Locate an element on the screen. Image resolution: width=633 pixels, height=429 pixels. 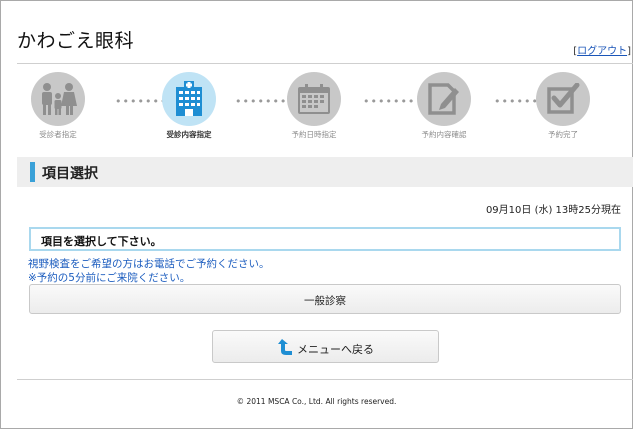
header-divider is located at coordinates (325, 63).